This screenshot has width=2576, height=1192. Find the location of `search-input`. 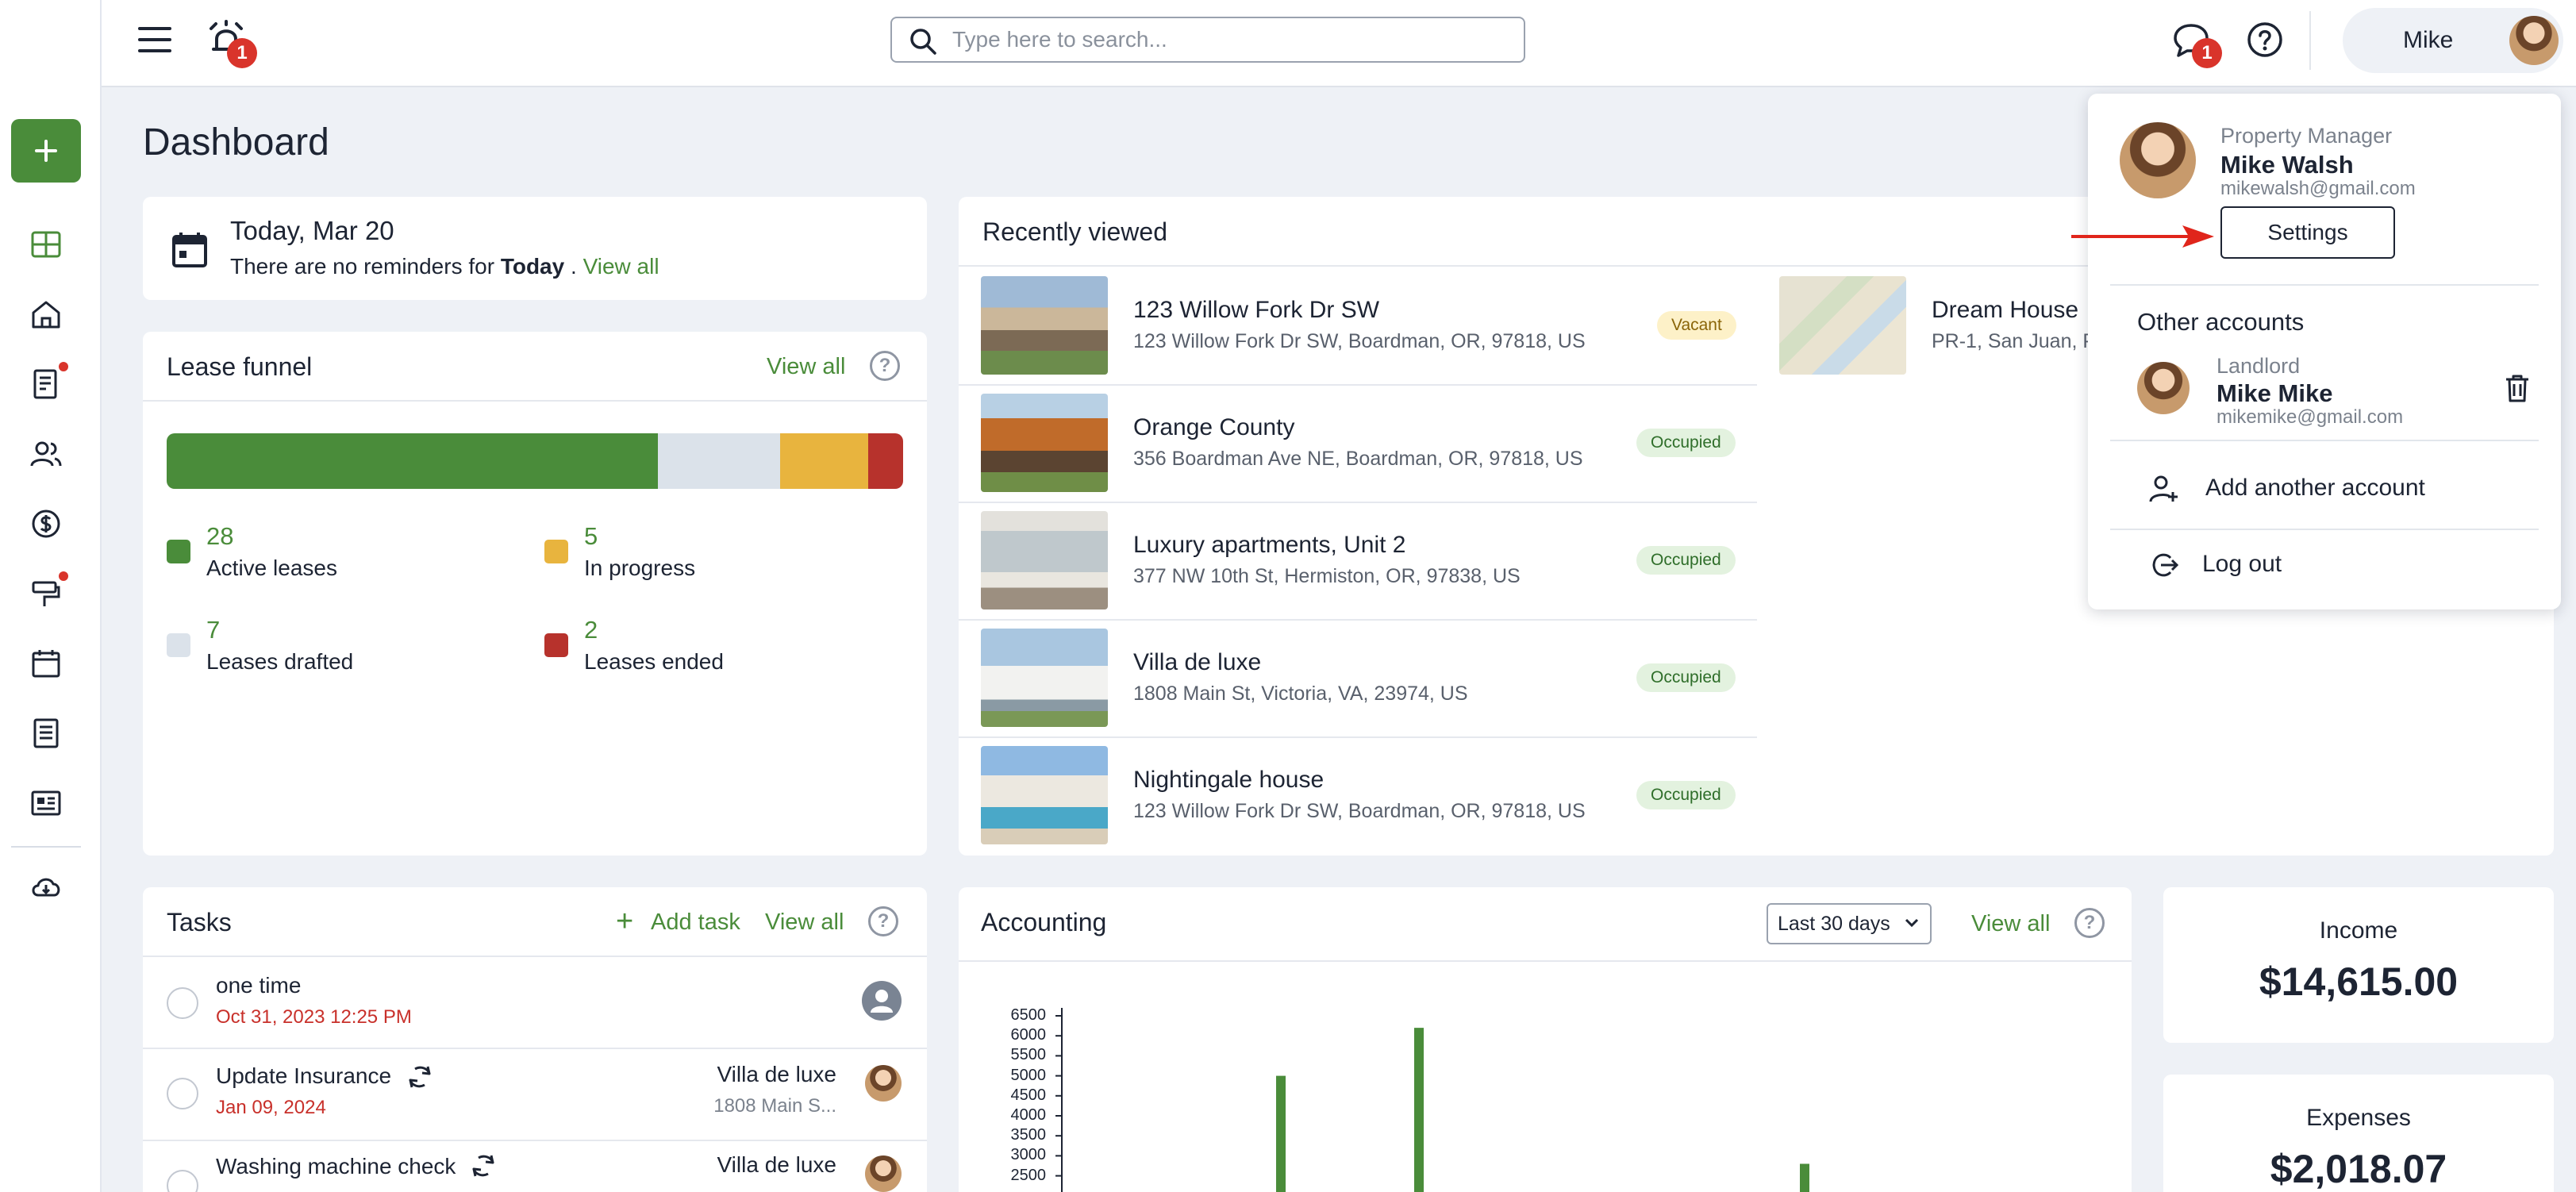

search-input is located at coordinates (1230, 40).